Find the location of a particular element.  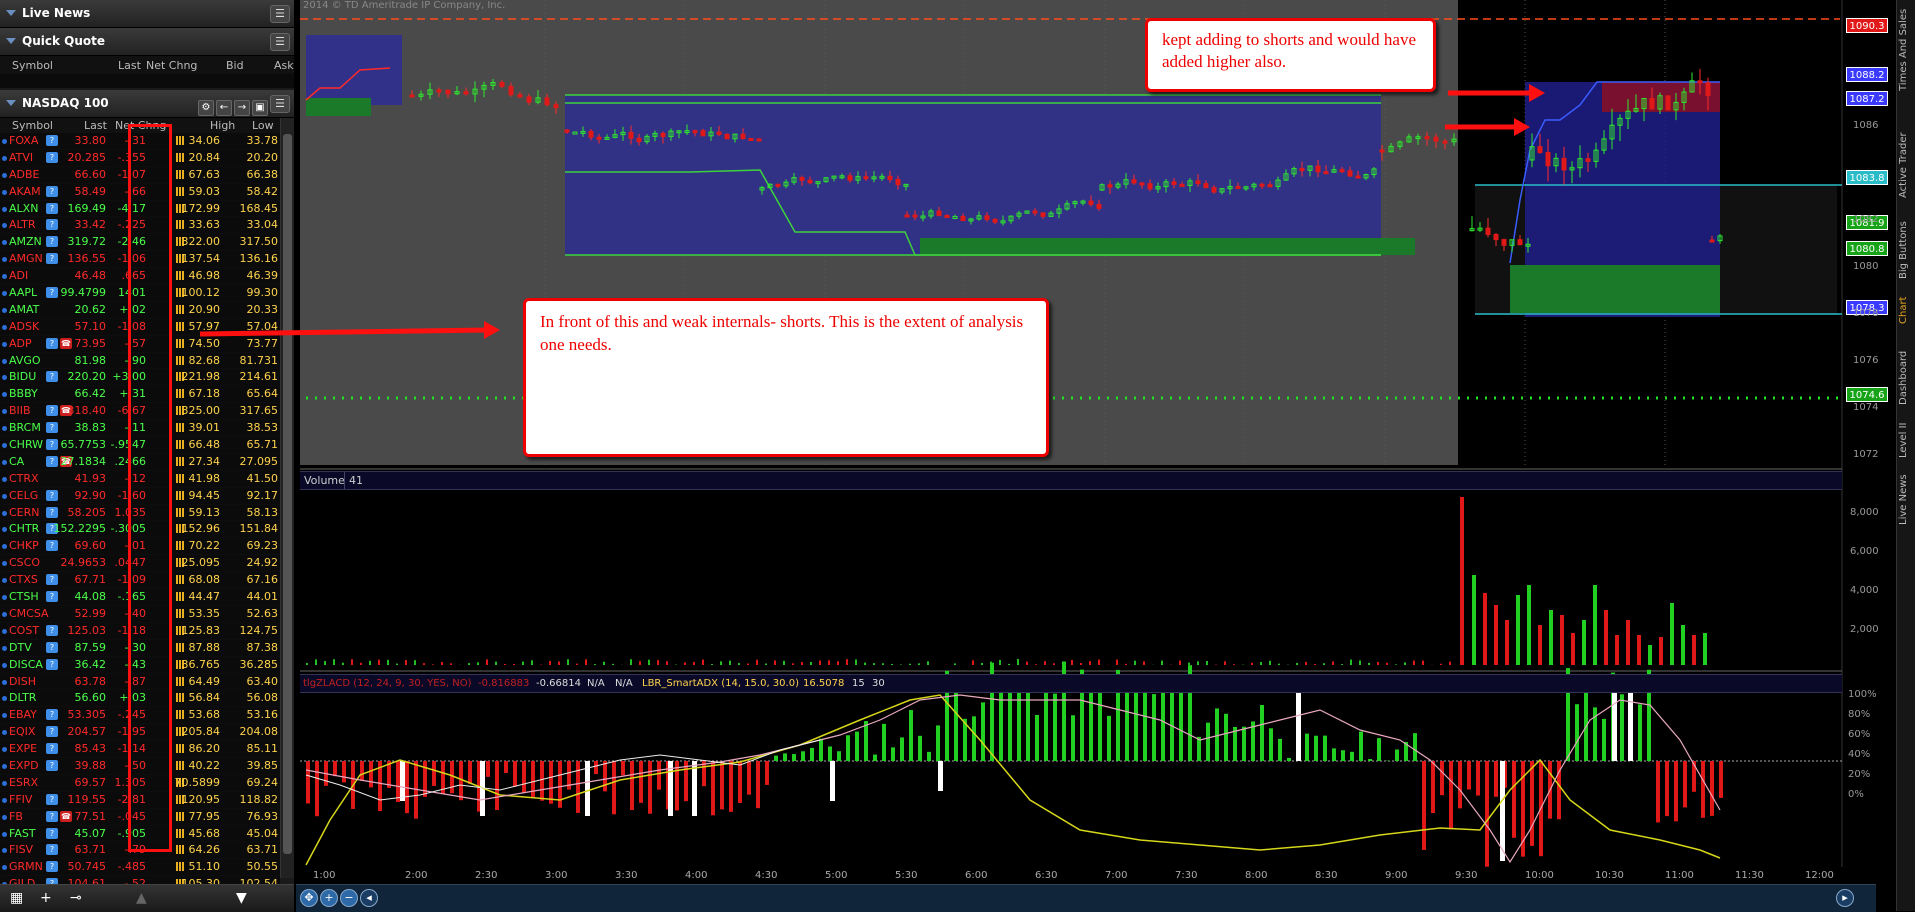

nasdaq-header: NASDAQ 100 ⚙←→▣ ☰ is located at coordinates (147, 104).